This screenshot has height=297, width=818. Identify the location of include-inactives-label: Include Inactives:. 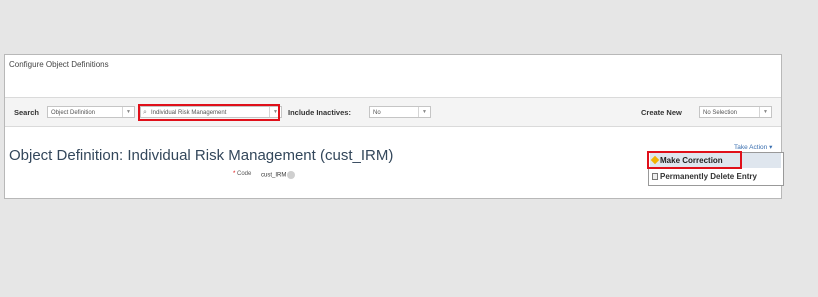
(319, 112).